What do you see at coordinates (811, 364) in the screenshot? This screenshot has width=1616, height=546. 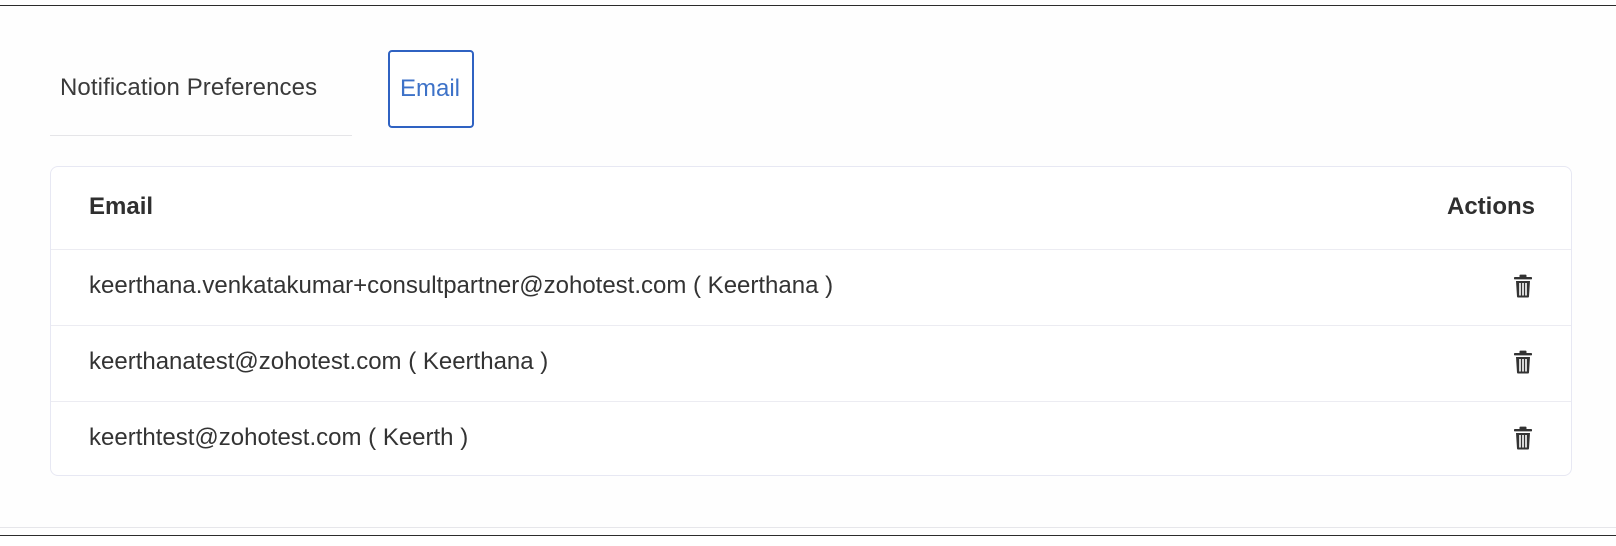 I see `table-row: keerthanatest@zohotest.com ( Keerthana )` at bounding box center [811, 364].